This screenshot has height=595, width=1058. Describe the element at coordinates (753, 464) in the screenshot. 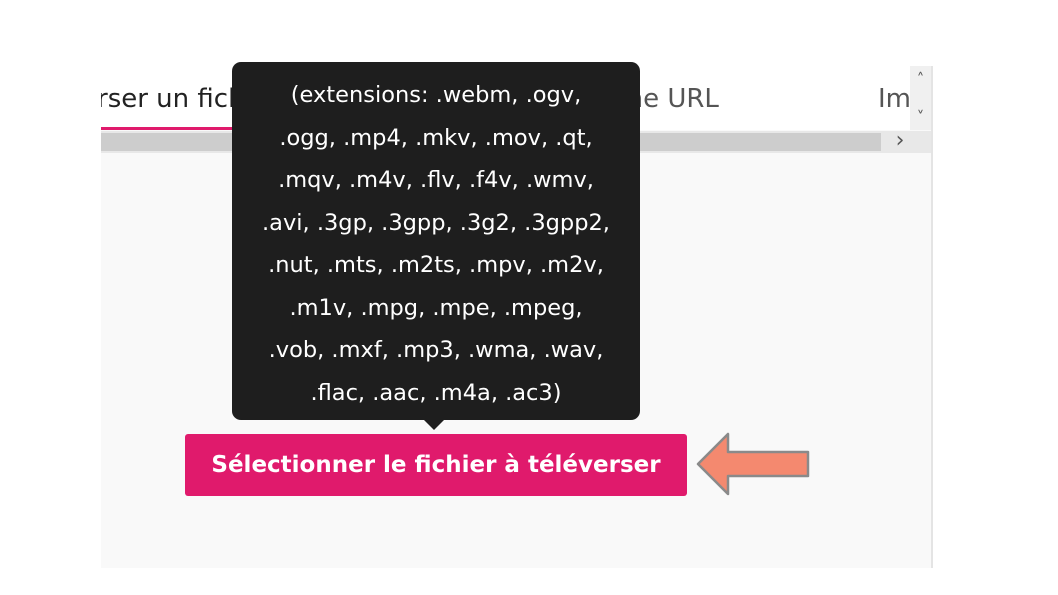

I see `left-arrow-icon` at that location.